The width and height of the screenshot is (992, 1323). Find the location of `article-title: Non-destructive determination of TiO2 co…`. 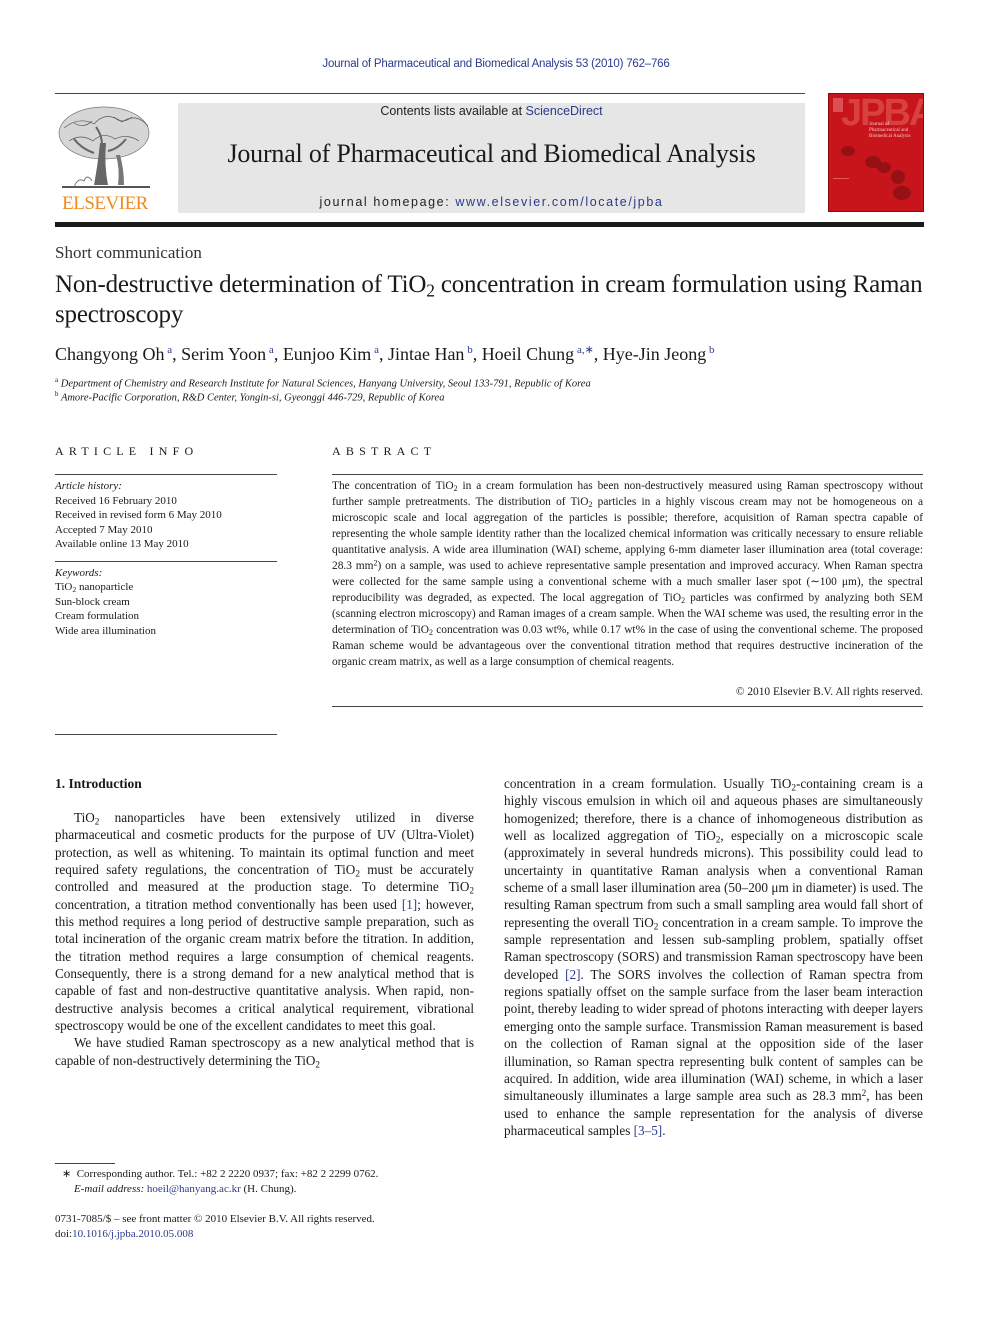

article-title: Non-destructive determination of TiO2 co… is located at coordinates (490, 300).